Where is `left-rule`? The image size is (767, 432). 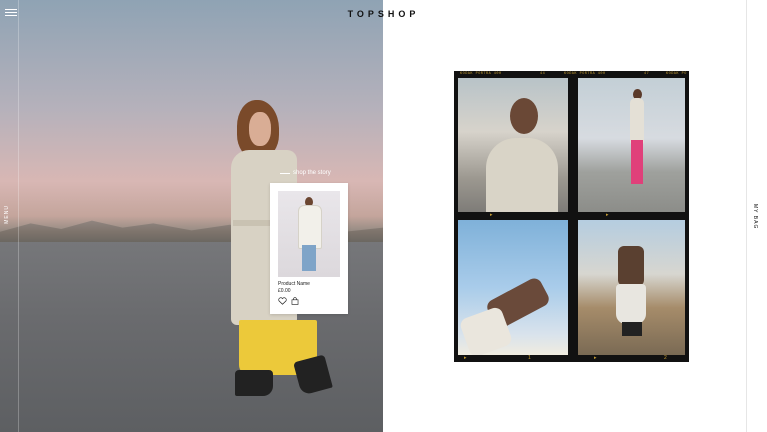 left-rule is located at coordinates (18, 216).